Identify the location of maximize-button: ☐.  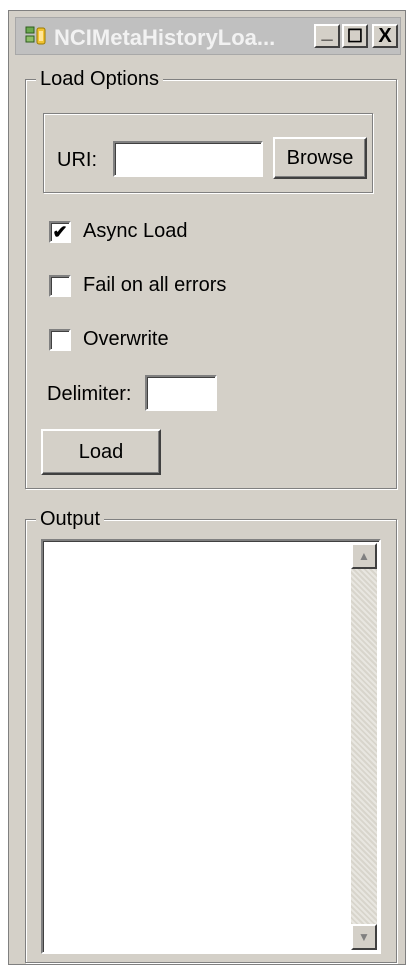
(355, 36).